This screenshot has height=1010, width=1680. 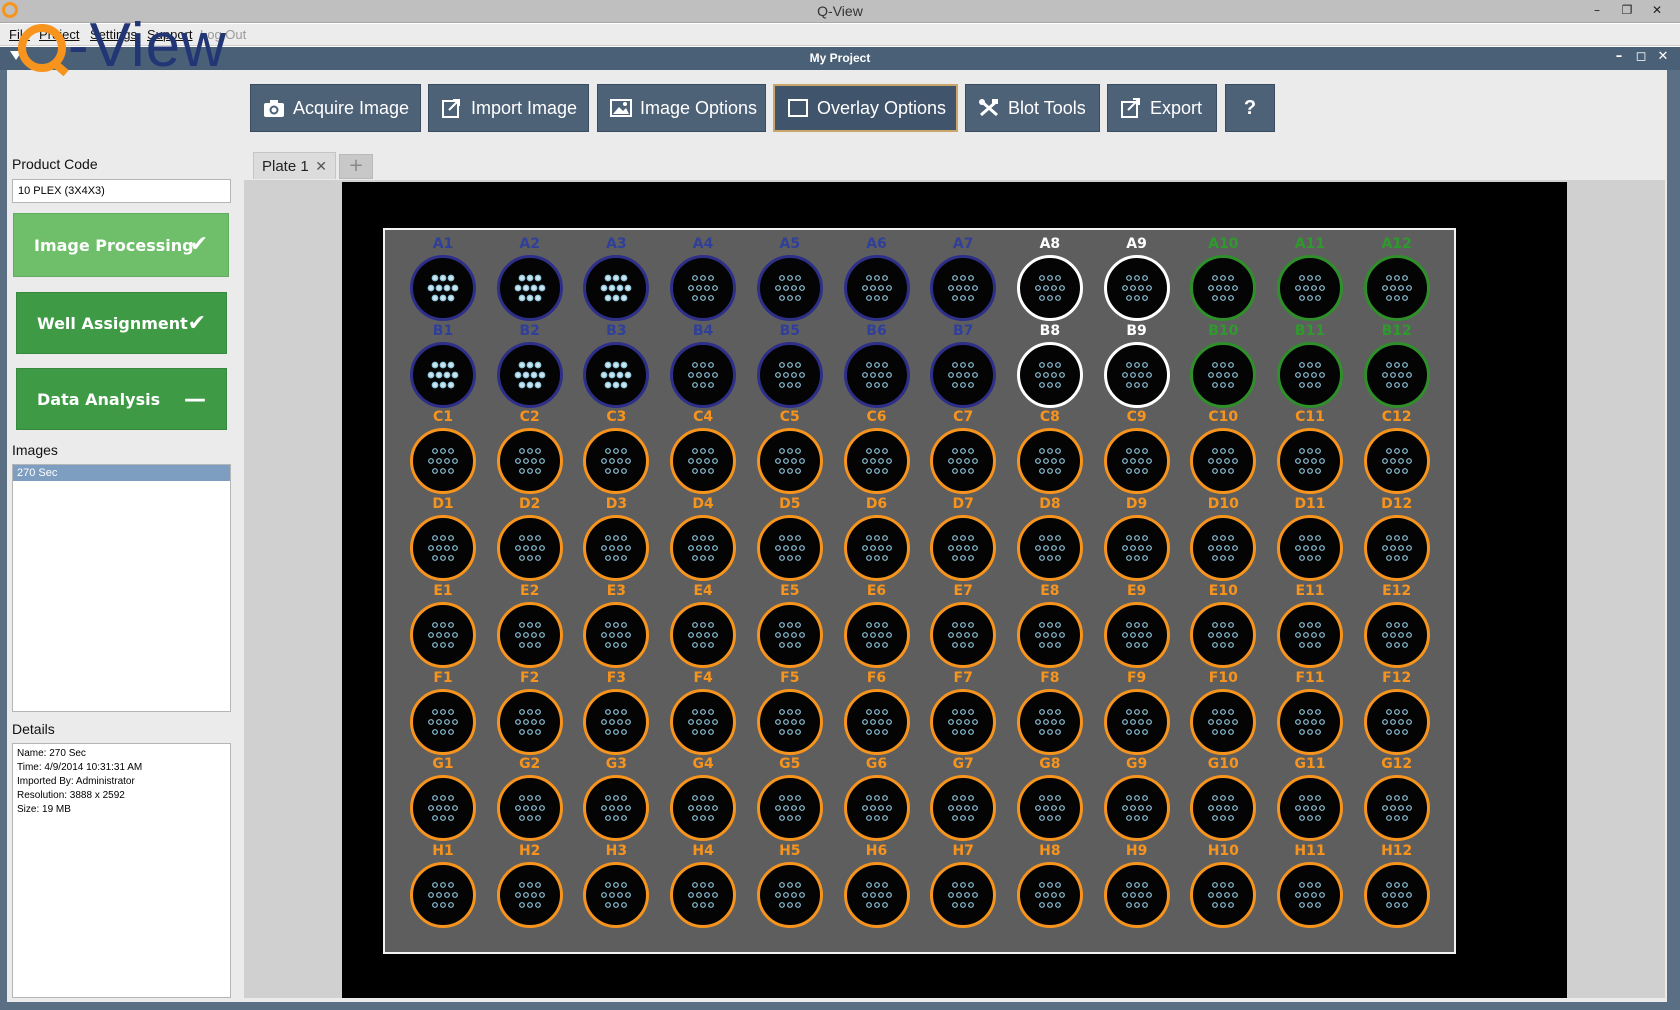 I want to click on well-h7, so click(x=963, y=894).